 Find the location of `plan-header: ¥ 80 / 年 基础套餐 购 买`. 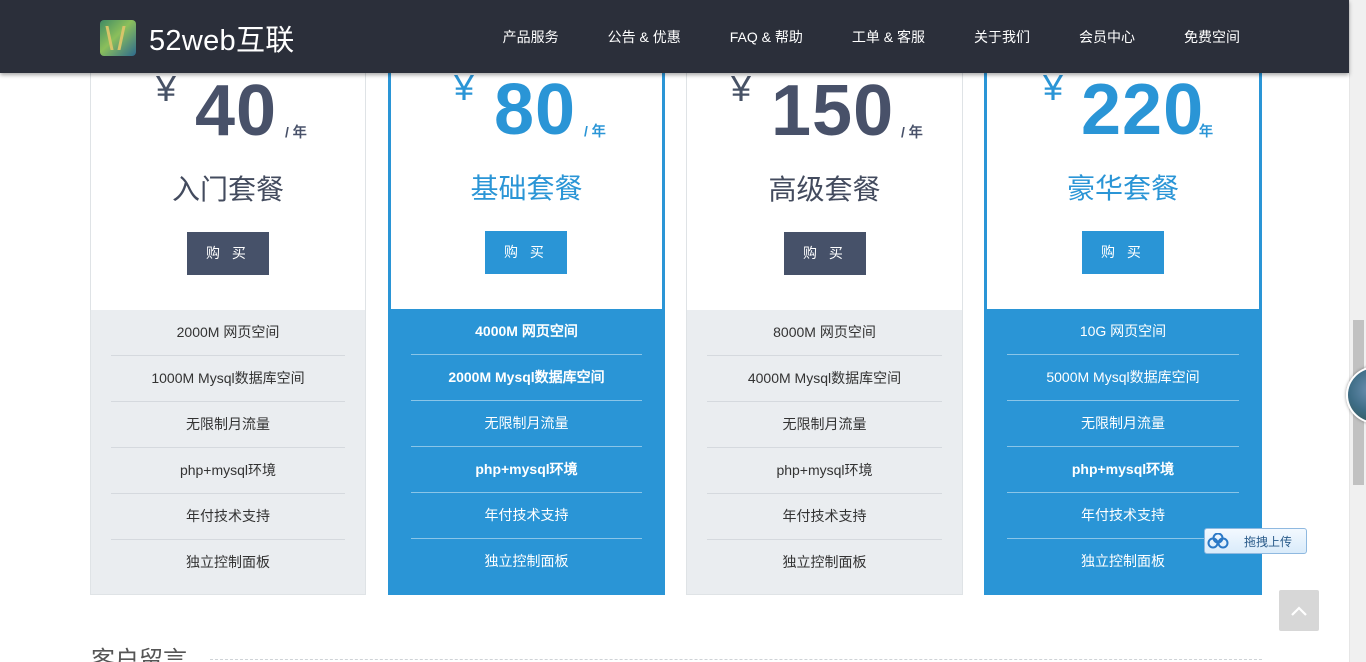

plan-header: ¥ 80 / 年 基础套餐 购 买 is located at coordinates (526, 182).